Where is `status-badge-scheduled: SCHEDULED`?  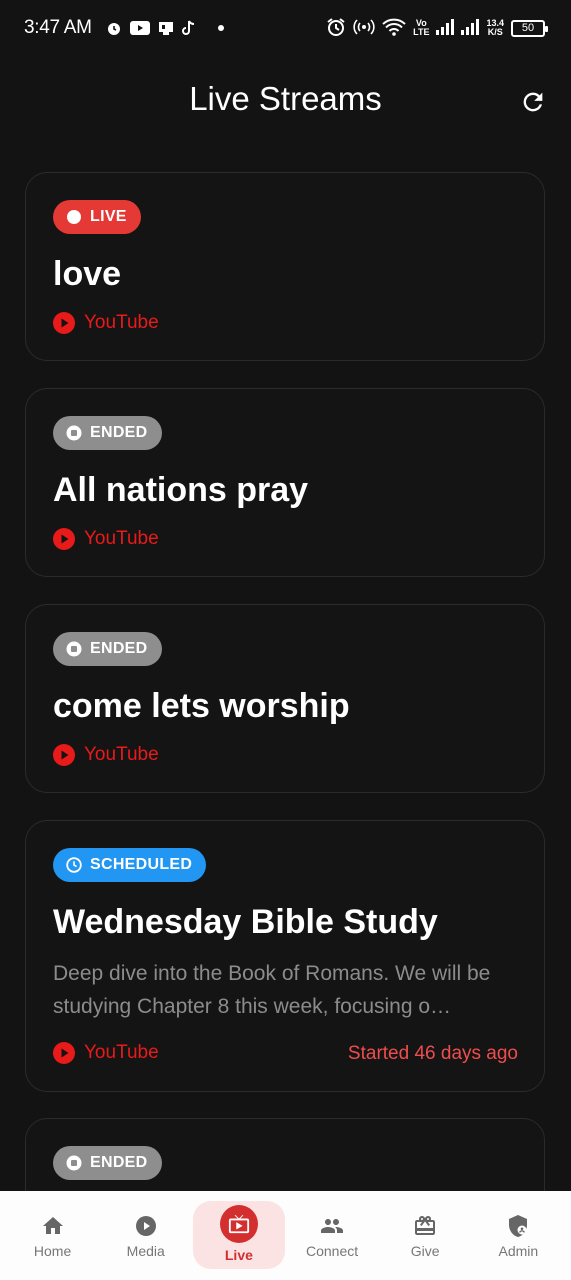
status-badge-scheduled: SCHEDULED is located at coordinates (130, 865).